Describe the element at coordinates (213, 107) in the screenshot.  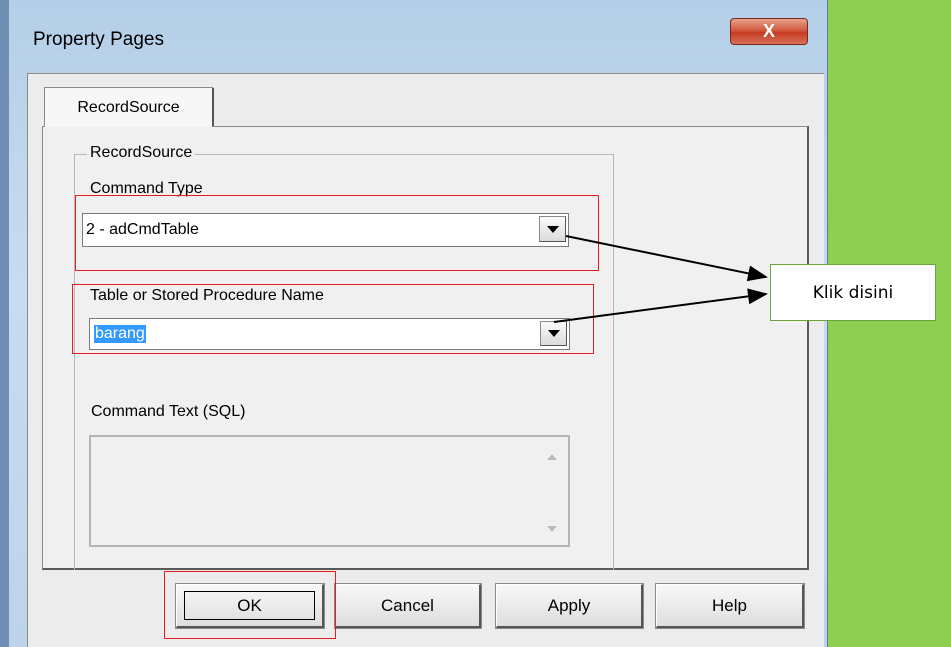
I see `tab-shadow` at that location.